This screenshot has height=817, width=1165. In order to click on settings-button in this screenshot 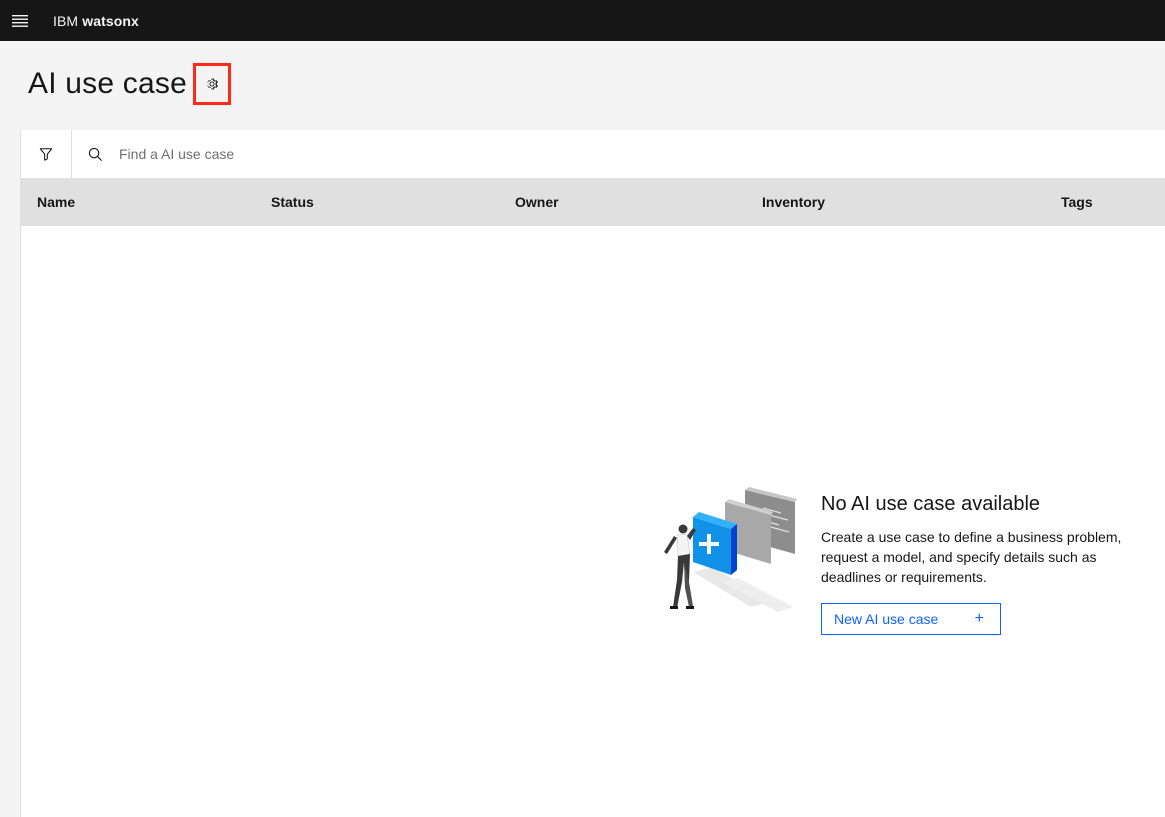, I will do `click(211, 84)`.